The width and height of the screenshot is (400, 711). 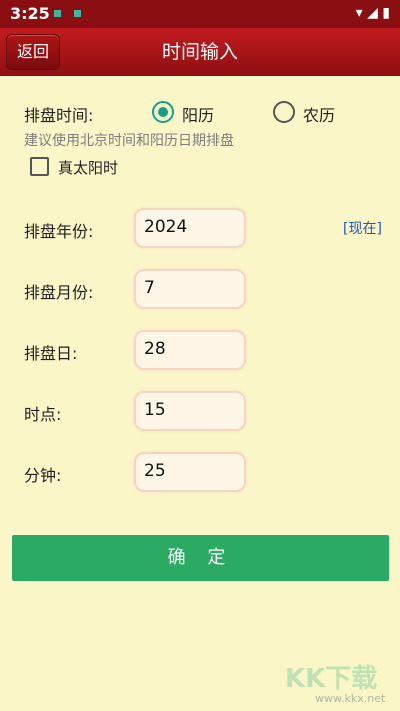 I want to click on now-link: [现在], so click(x=362, y=228).